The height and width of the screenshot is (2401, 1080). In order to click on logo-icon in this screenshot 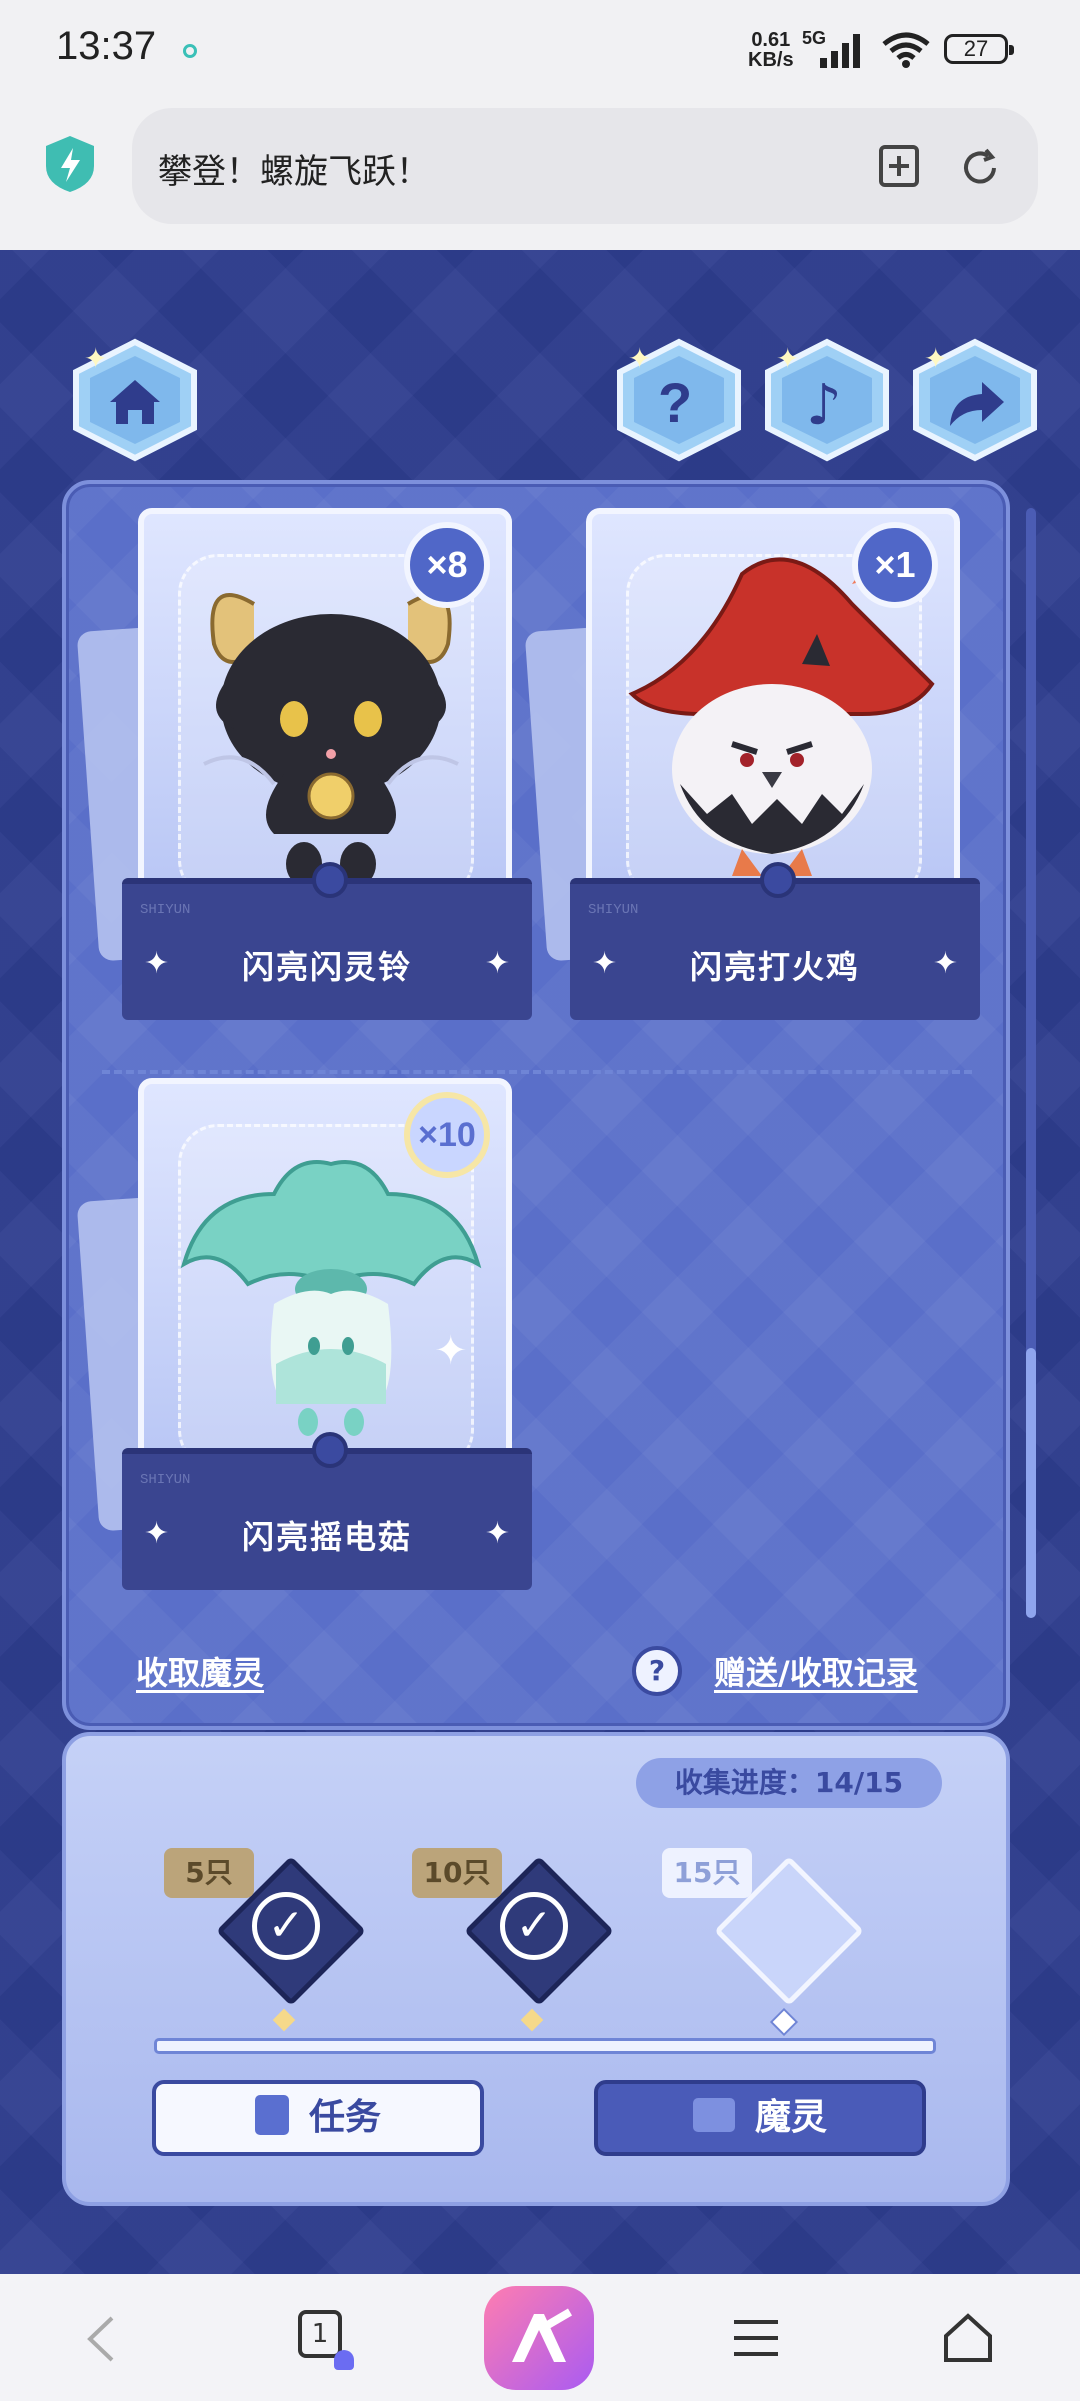, I will do `click(542, 2335)`.